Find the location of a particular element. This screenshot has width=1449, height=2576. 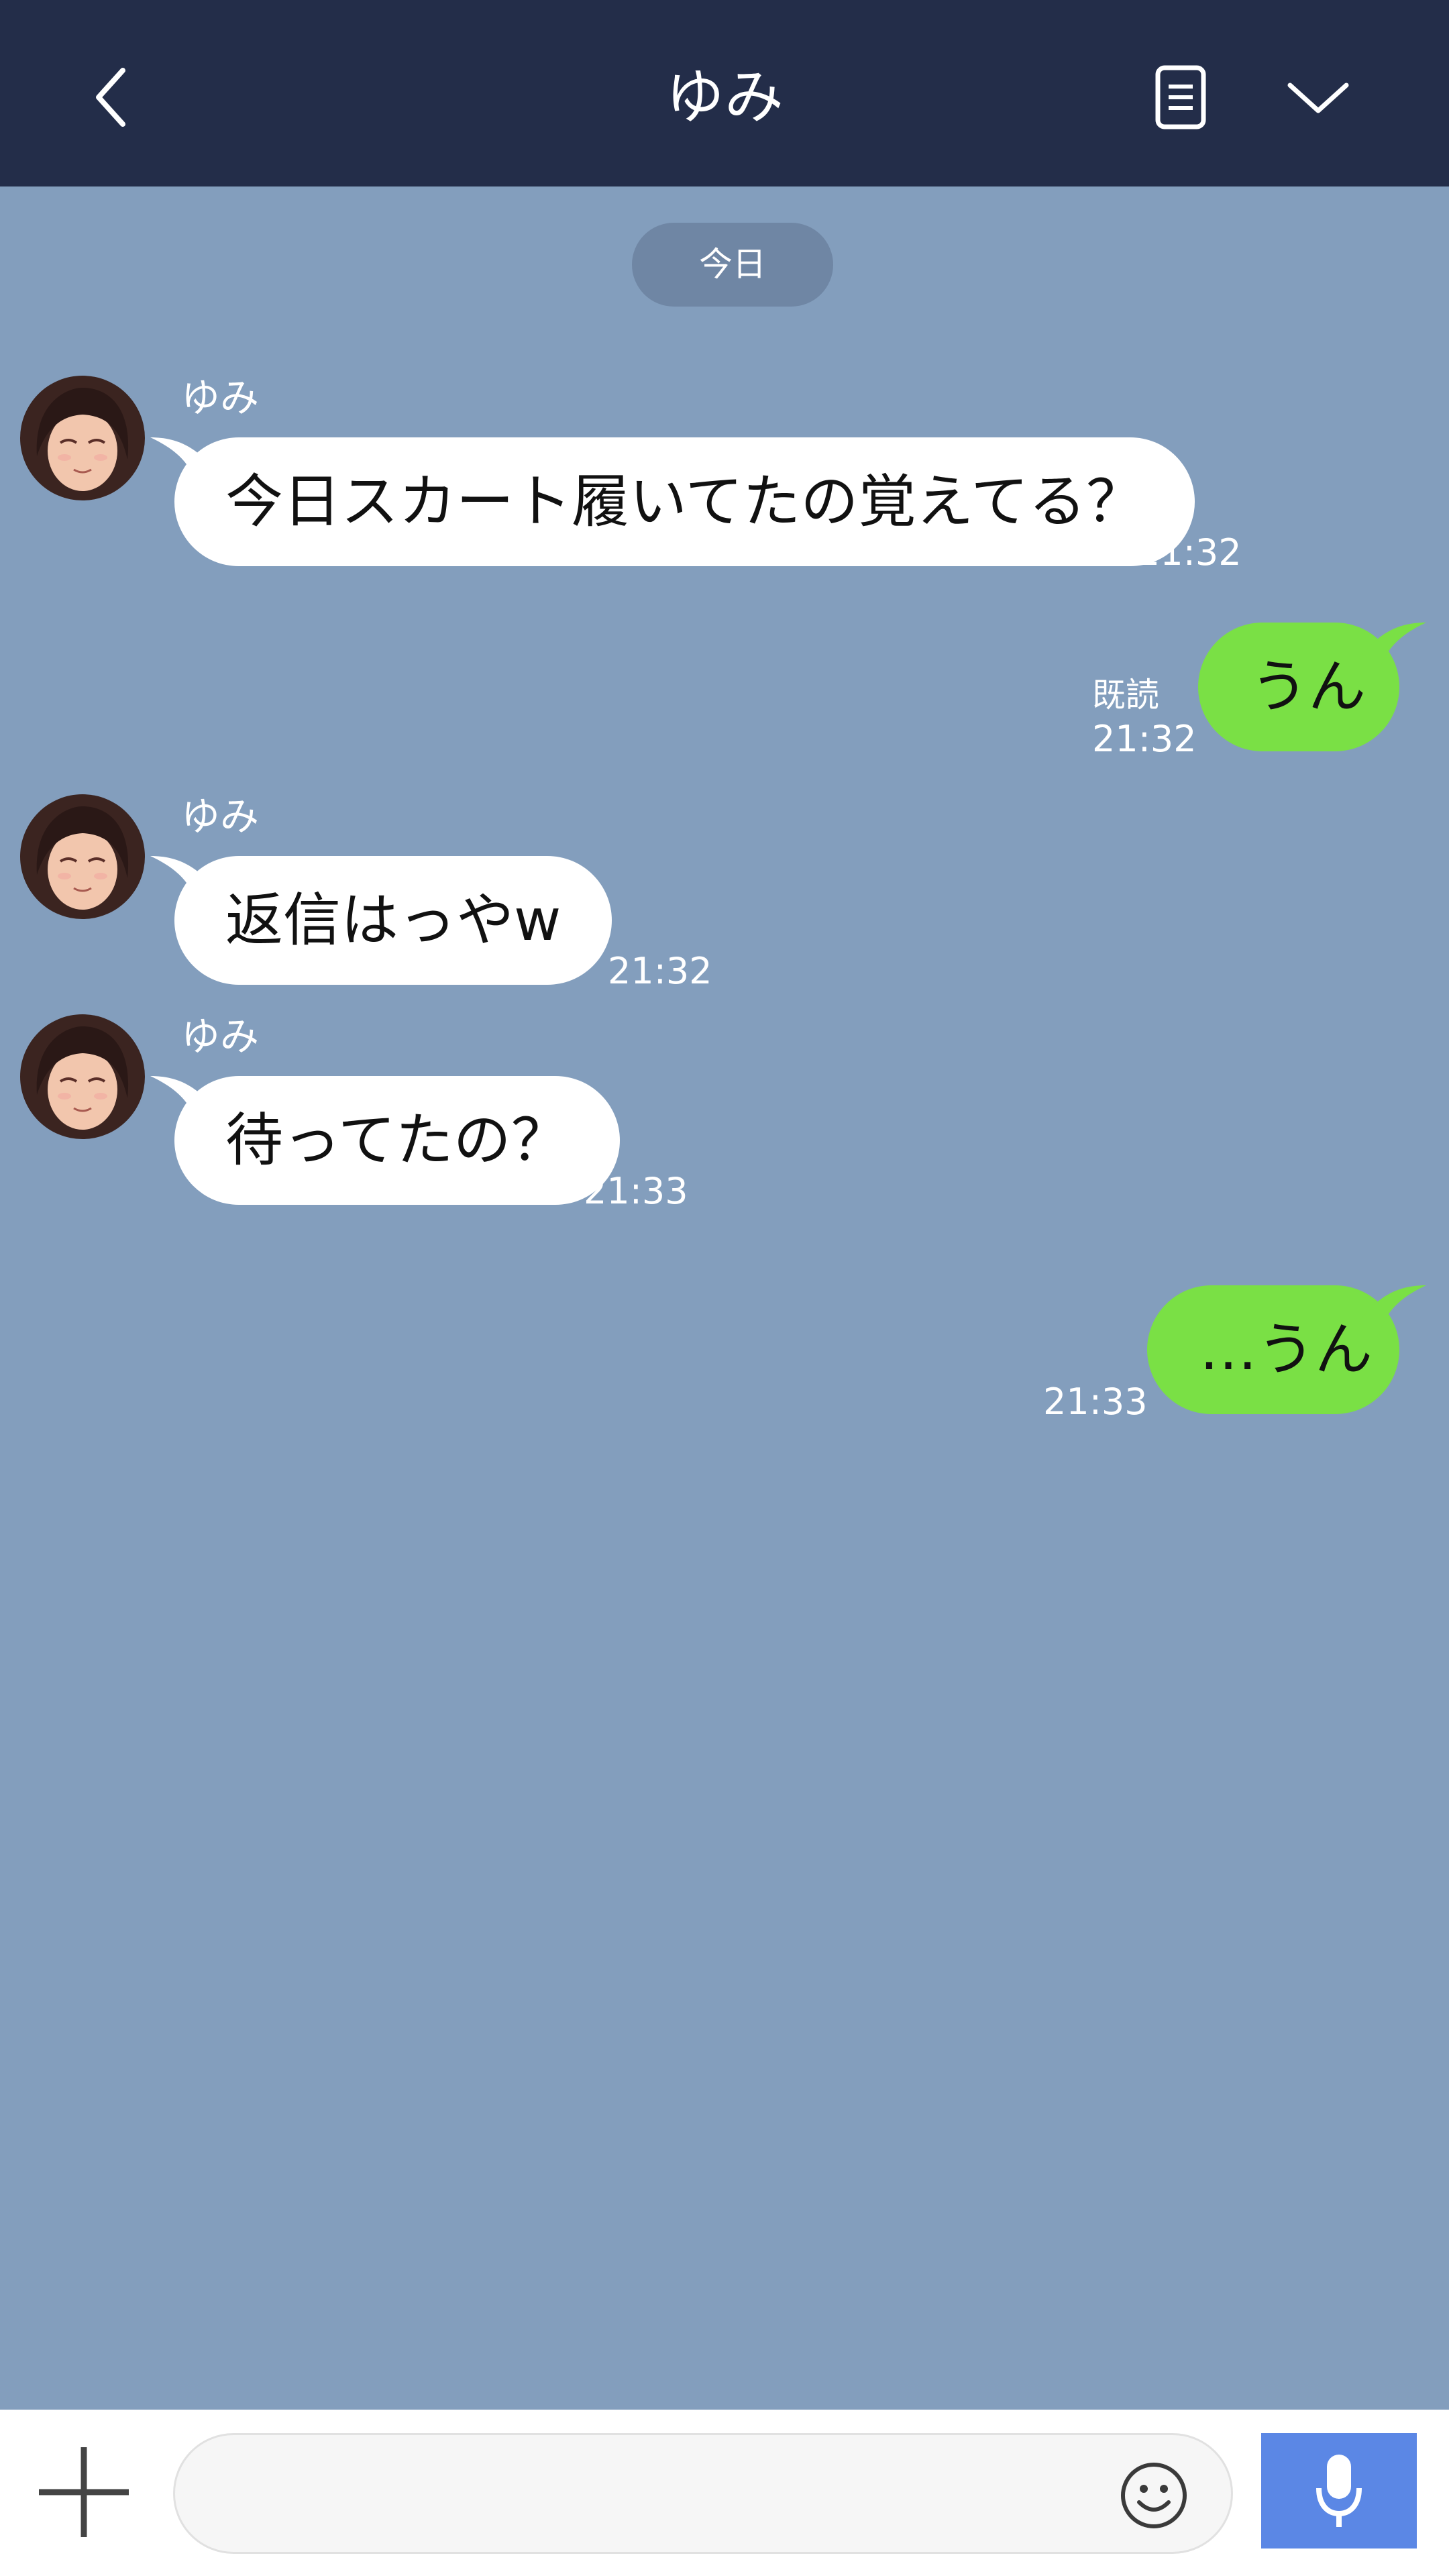

message-bubble: 返信はっやw is located at coordinates (381, 920).